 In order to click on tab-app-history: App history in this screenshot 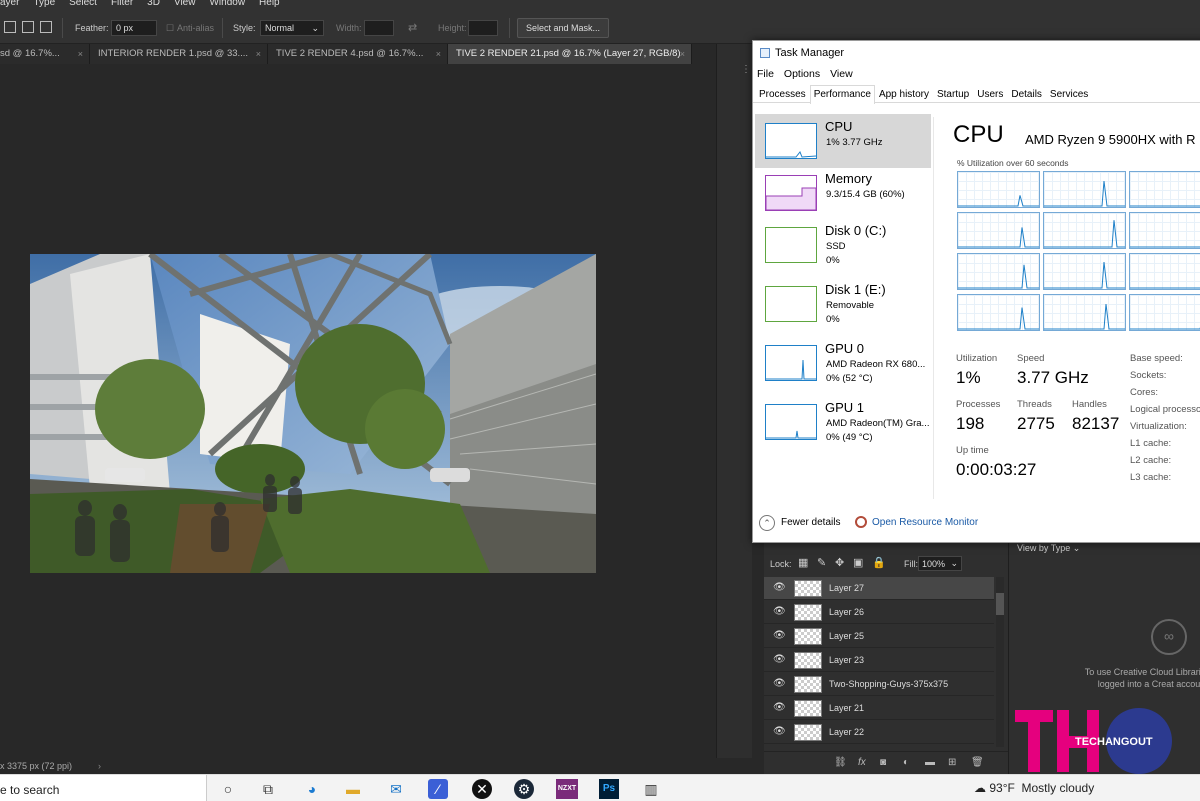, I will do `click(904, 93)`.